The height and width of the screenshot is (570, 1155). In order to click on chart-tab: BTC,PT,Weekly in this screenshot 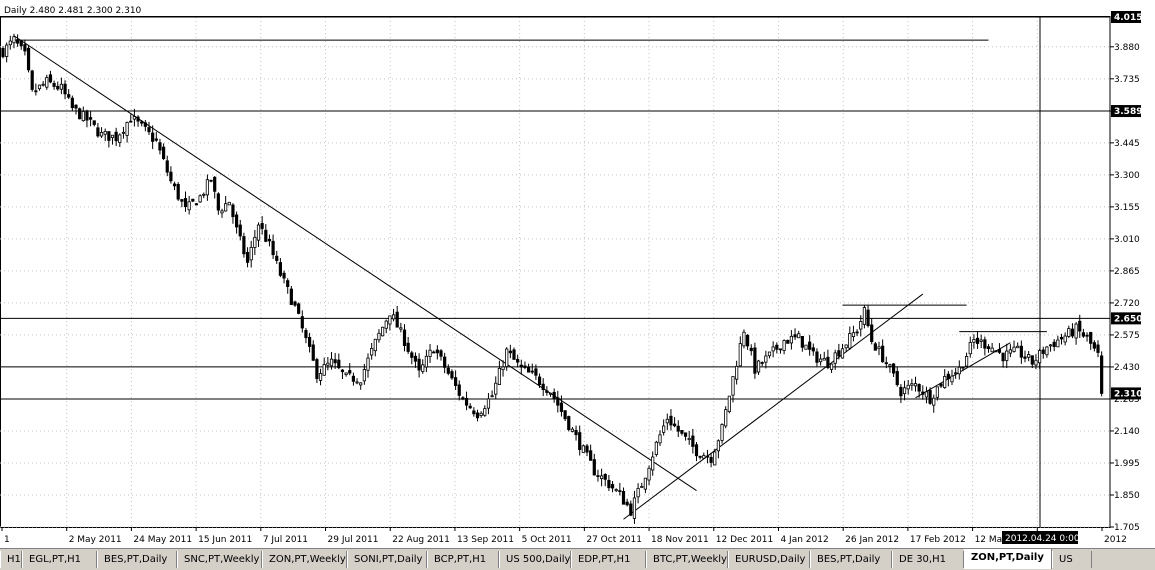, I will do `click(687, 559)`.